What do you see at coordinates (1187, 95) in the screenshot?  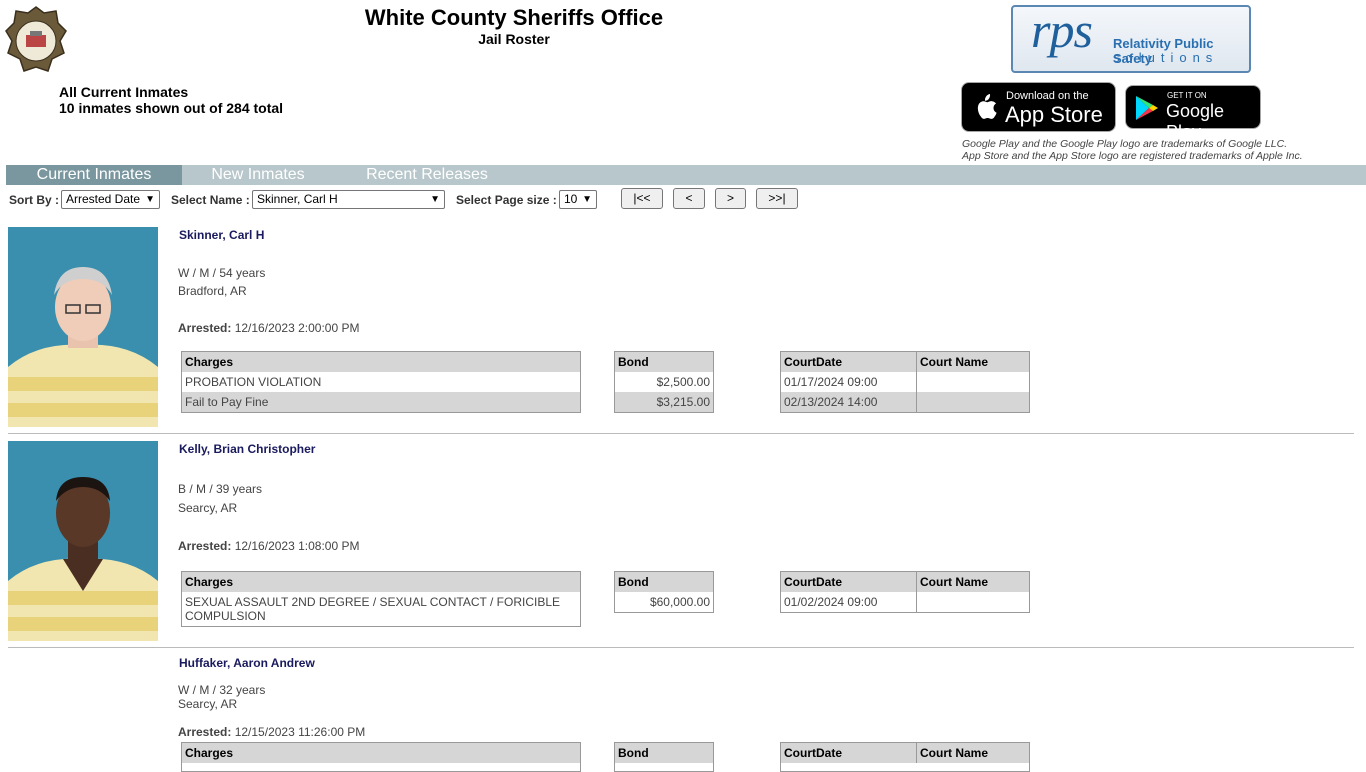 I see `google-play-small-text: GET IT ON` at bounding box center [1187, 95].